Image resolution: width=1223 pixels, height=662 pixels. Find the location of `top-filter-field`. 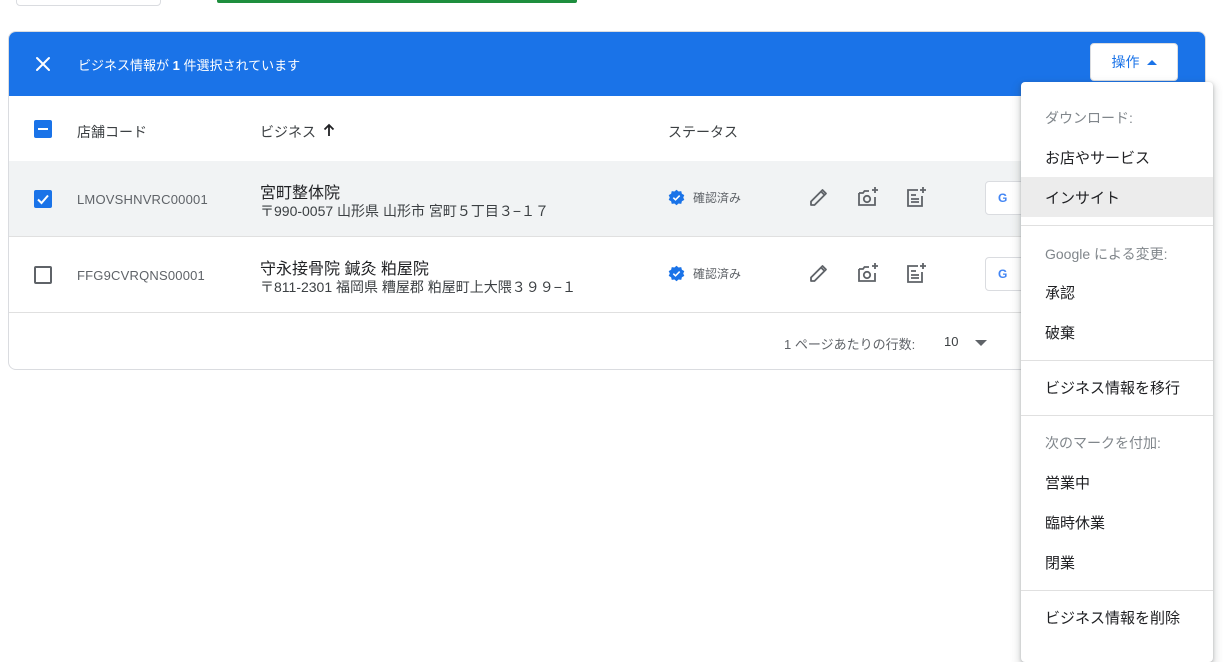

top-filter-field is located at coordinates (88, 3).